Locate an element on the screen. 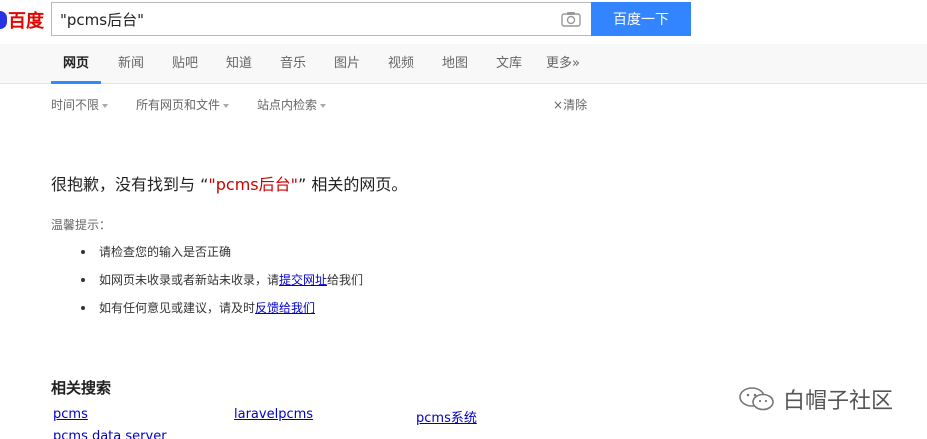 This screenshot has width=927, height=439. tab-images: 图片 is located at coordinates (347, 64).